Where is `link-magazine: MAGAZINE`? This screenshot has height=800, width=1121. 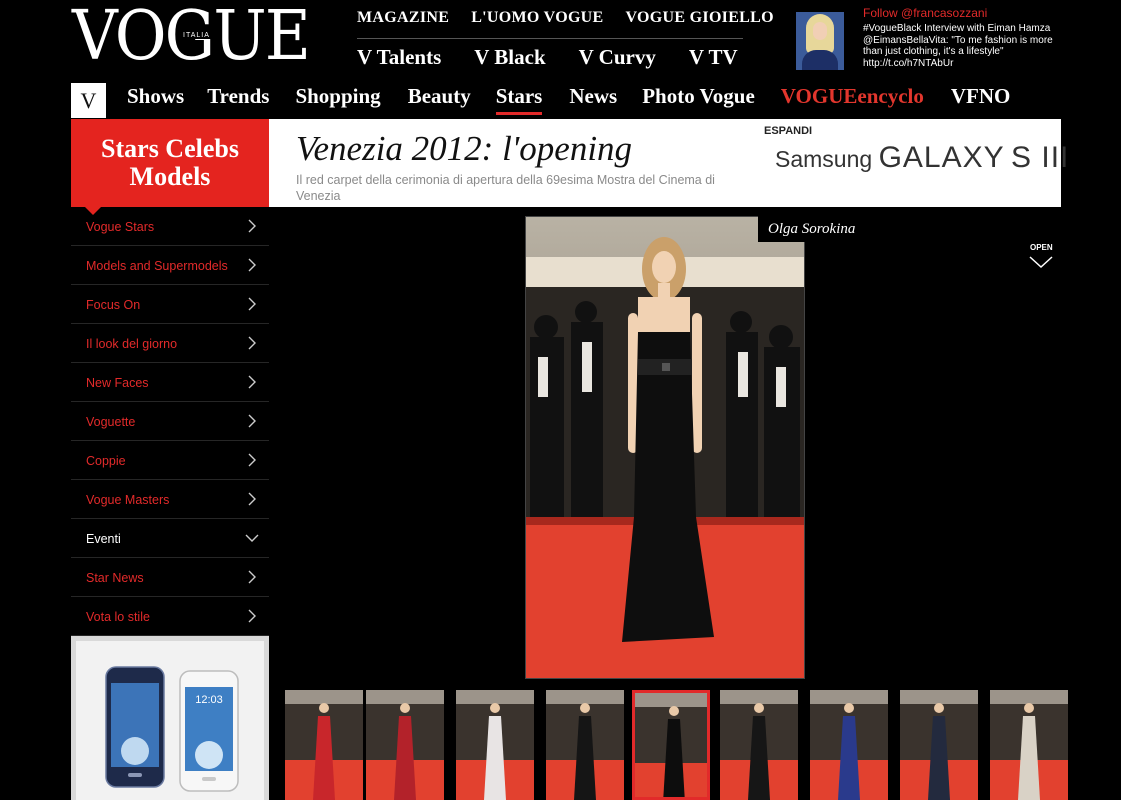 link-magazine: MAGAZINE is located at coordinates (403, 18).